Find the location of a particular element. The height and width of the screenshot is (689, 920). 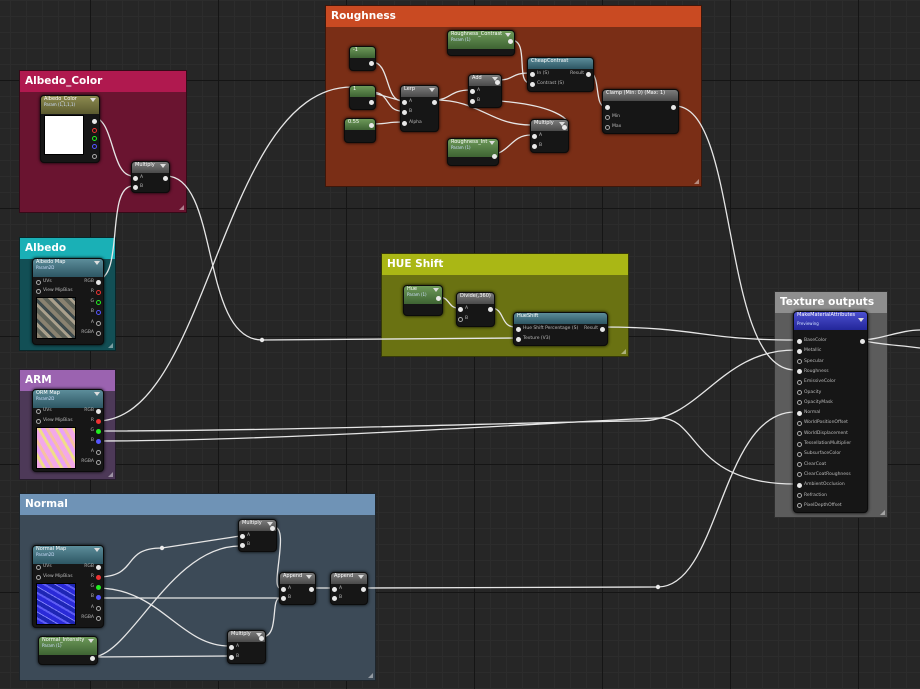

material-pin-clearcoat: ClearCoat is located at coordinates (811, 465).